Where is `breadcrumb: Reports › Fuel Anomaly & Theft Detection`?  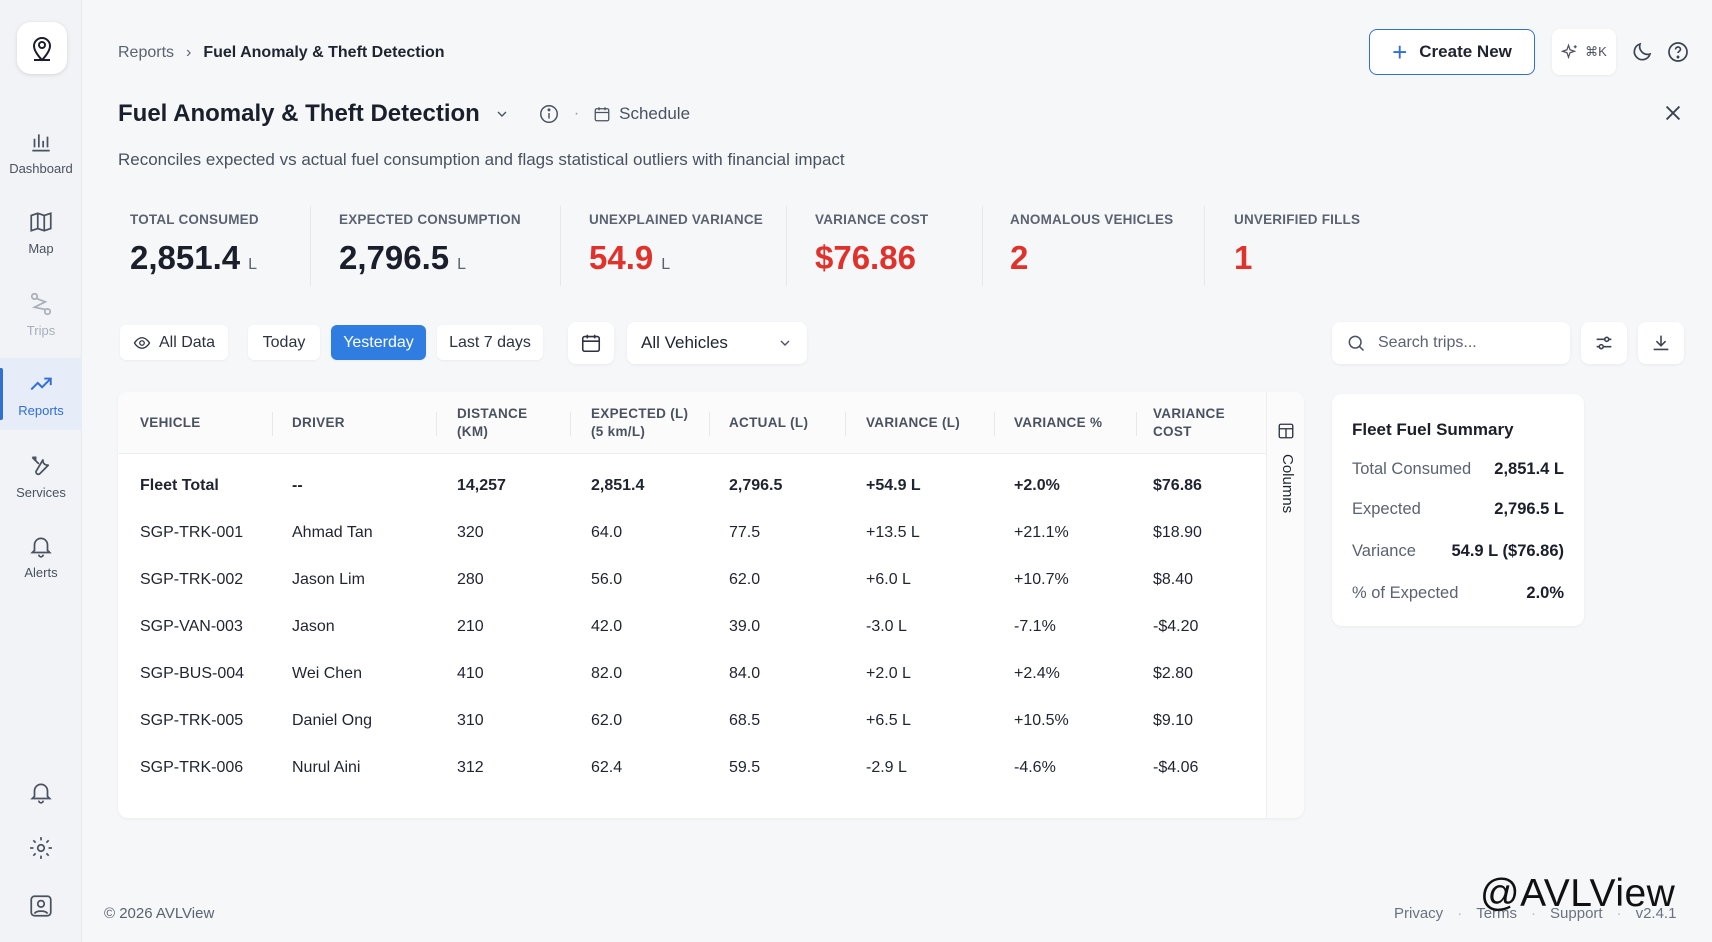 breadcrumb: Reports › Fuel Anomaly & Theft Detection is located at coordinates (281, 53).